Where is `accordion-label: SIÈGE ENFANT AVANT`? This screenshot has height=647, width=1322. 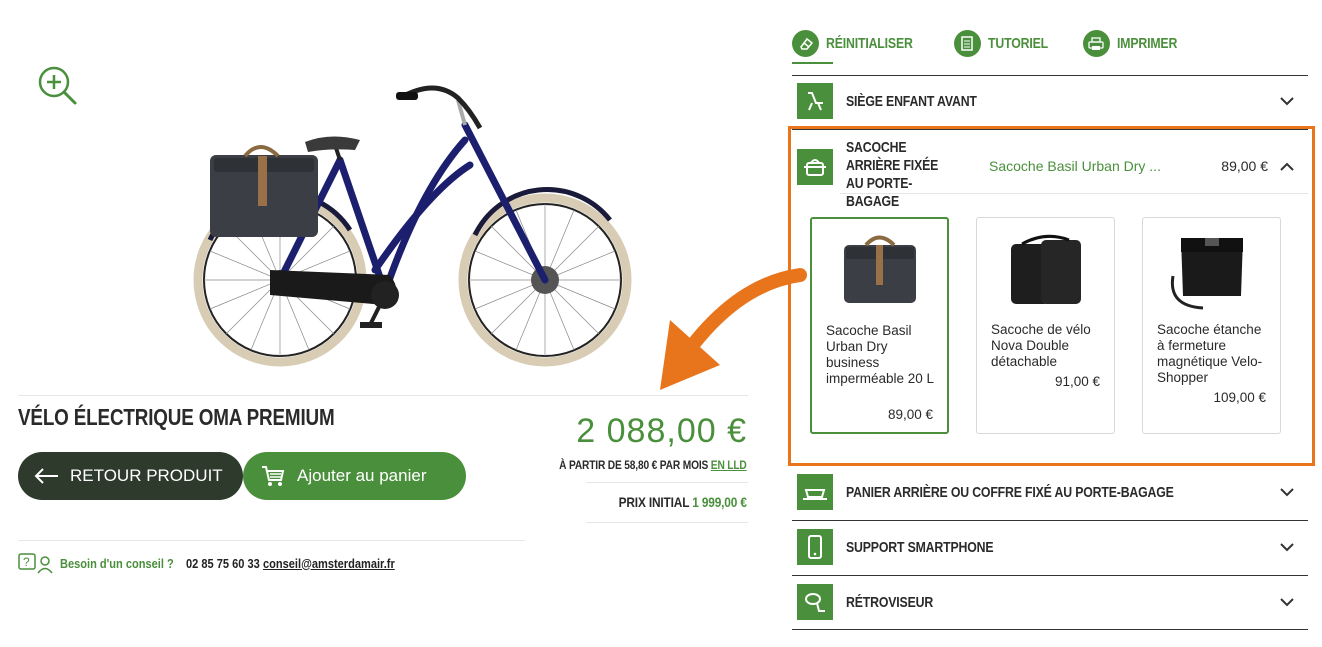 accordion-label: SIÈGE ENFANT AVANT is located at coordinates (911, 101).